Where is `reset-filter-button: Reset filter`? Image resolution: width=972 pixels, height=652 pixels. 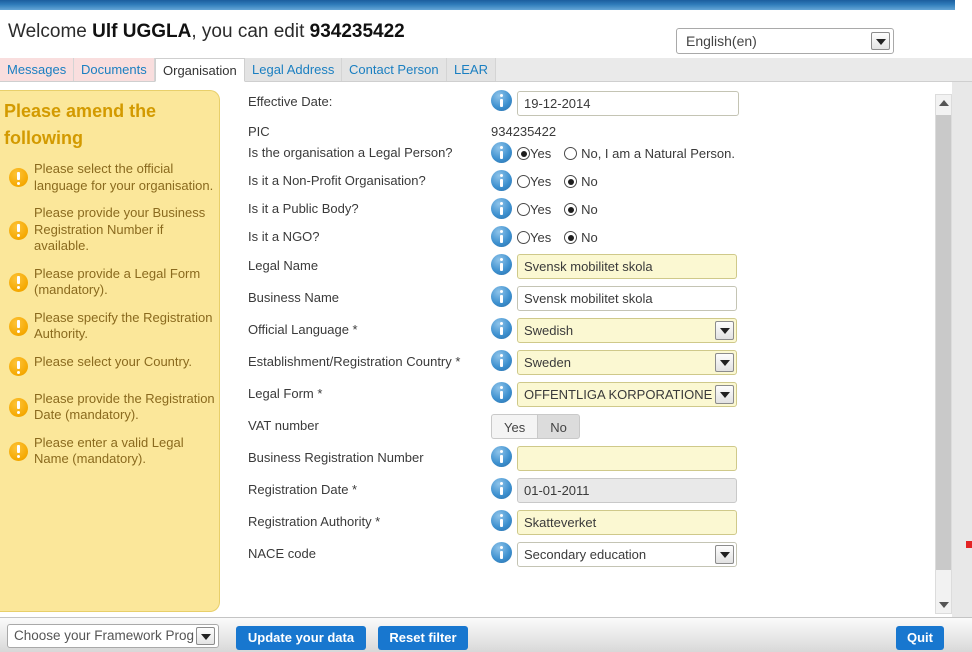 reset-filter-button: Reset filter is located at coordinates (423, 638).